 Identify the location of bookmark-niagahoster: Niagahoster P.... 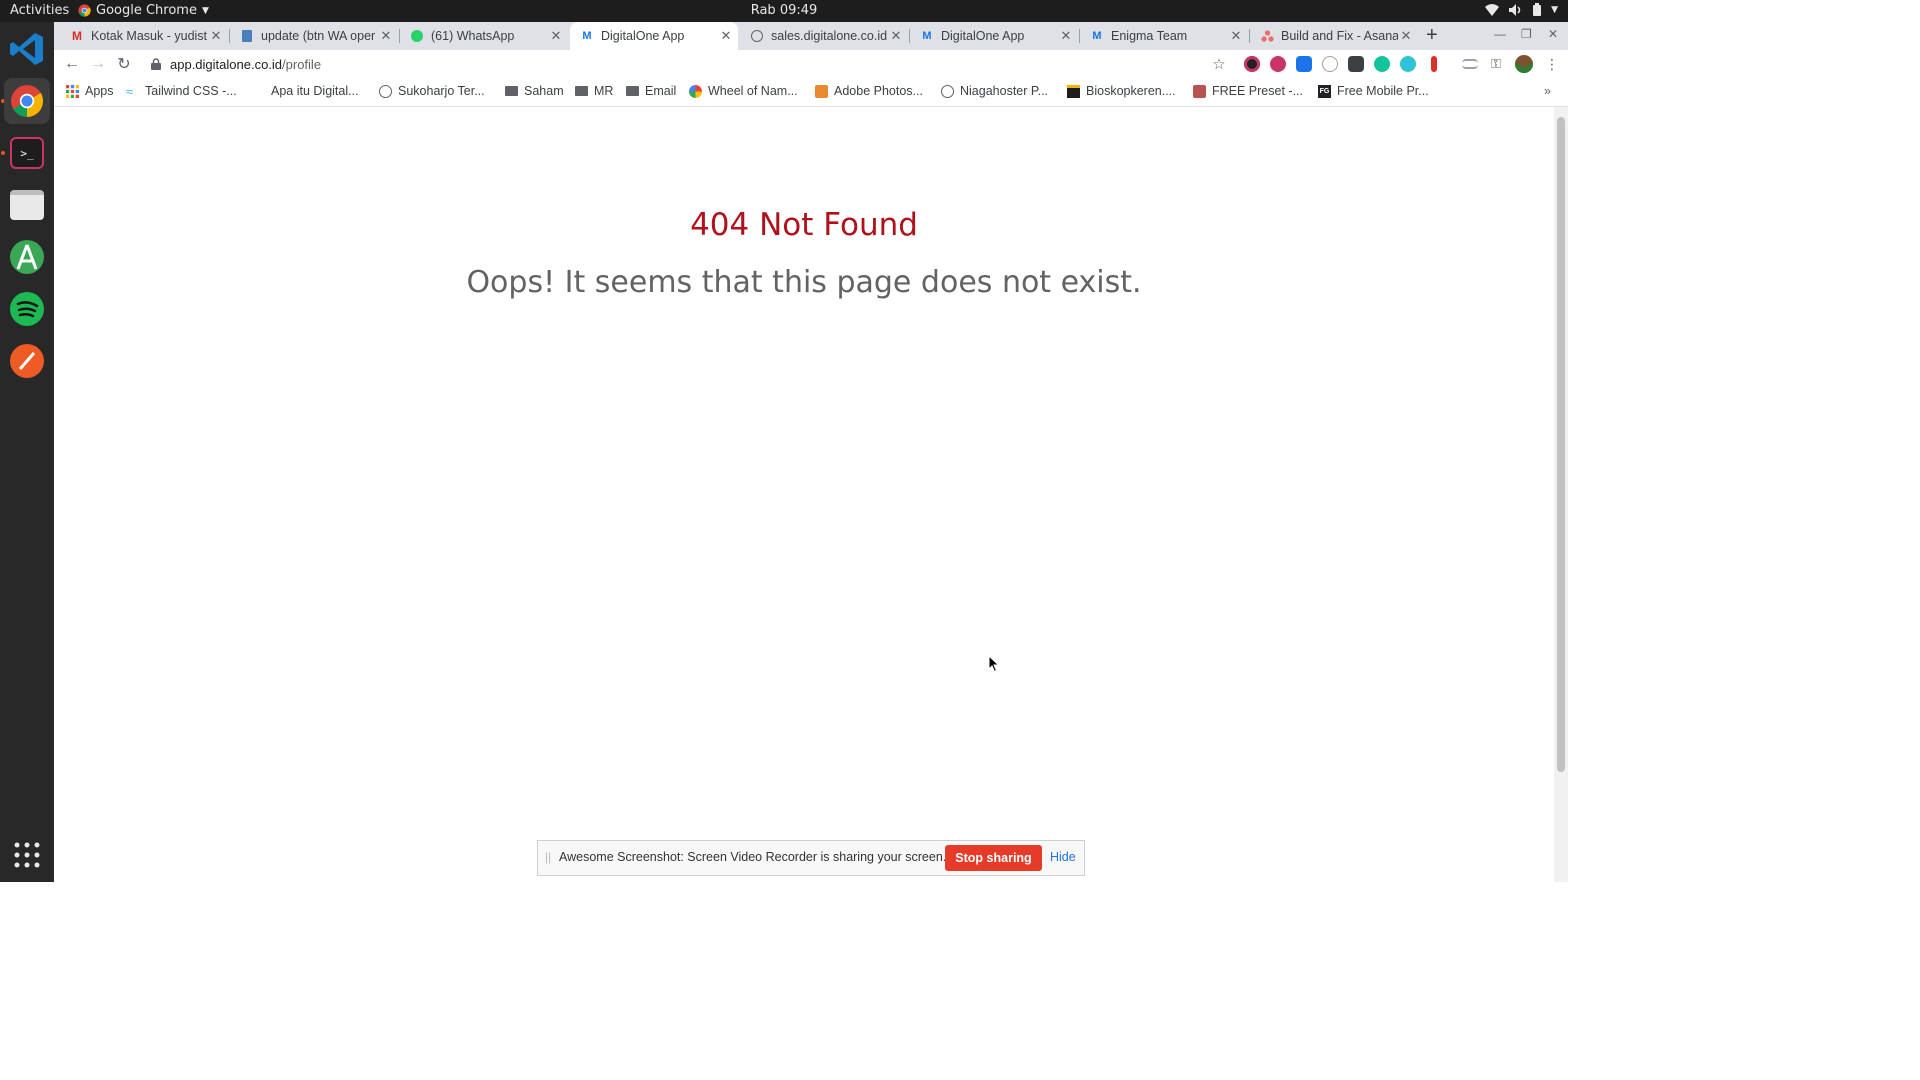
(994, 91).